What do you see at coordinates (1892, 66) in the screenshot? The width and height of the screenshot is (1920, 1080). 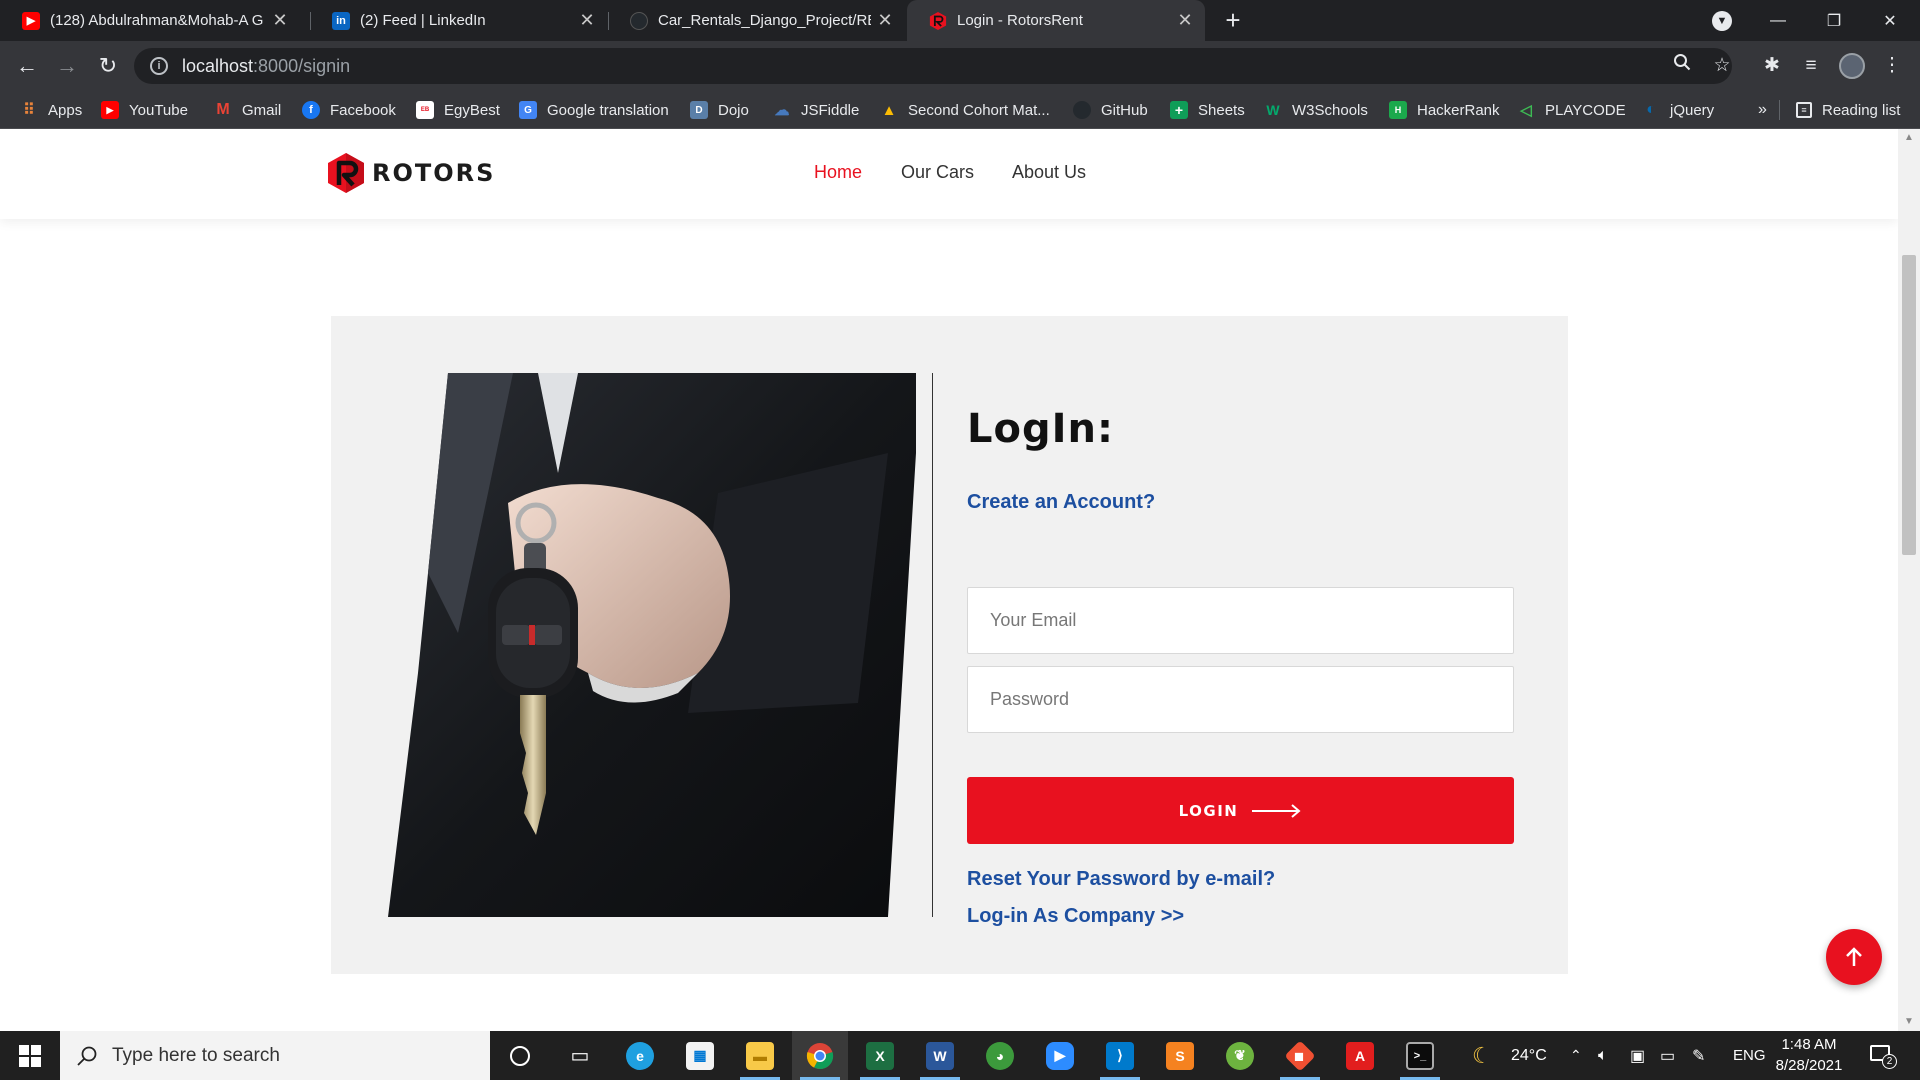 I see `chrome-menu-icon: ⋮` at bounding box center [1892, 66].